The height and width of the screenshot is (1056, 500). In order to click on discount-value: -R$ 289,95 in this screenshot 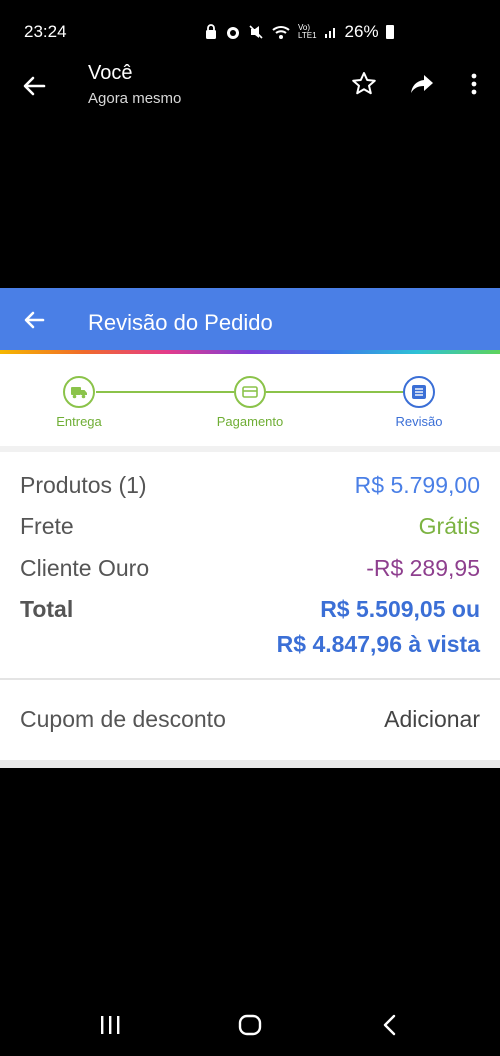, I will do `click(423, 568)`.